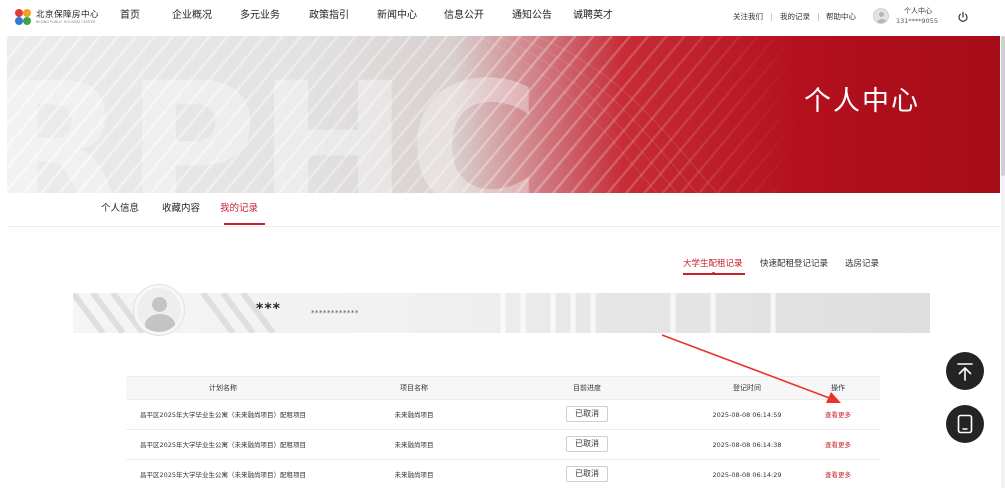 The height and width of the screenshot is (488, 1005). I want to click on nav-item-business: 多元业务, so click(260, 16).